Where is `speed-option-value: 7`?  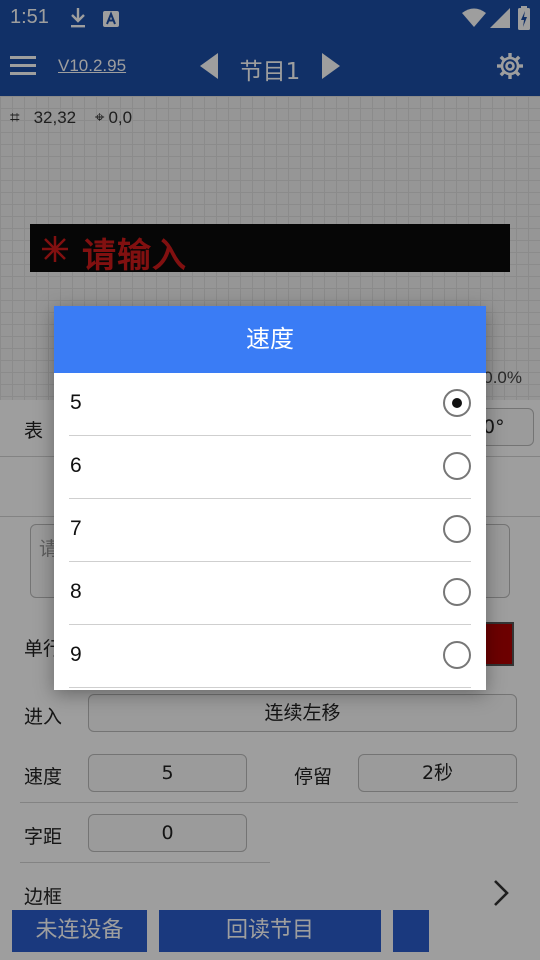
speed-option-value: 7 is located at coordinates (76, 528).